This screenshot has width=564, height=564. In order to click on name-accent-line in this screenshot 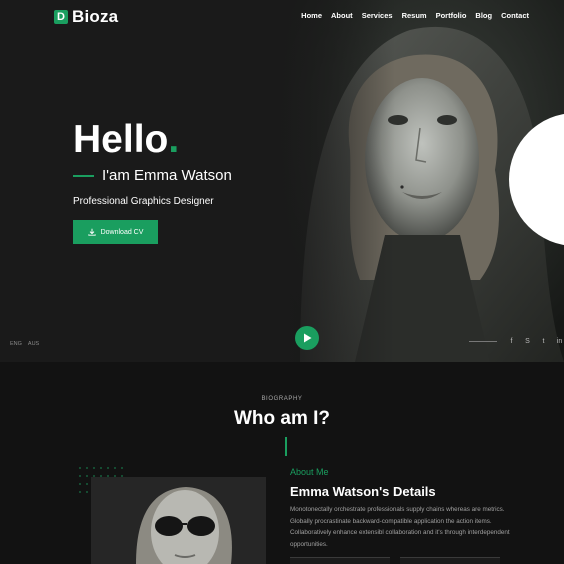, I will do `click(83, 175)`.